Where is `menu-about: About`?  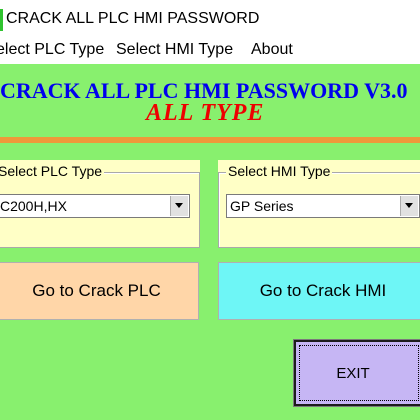 menu-about: About is located at coordinates (272, 50).